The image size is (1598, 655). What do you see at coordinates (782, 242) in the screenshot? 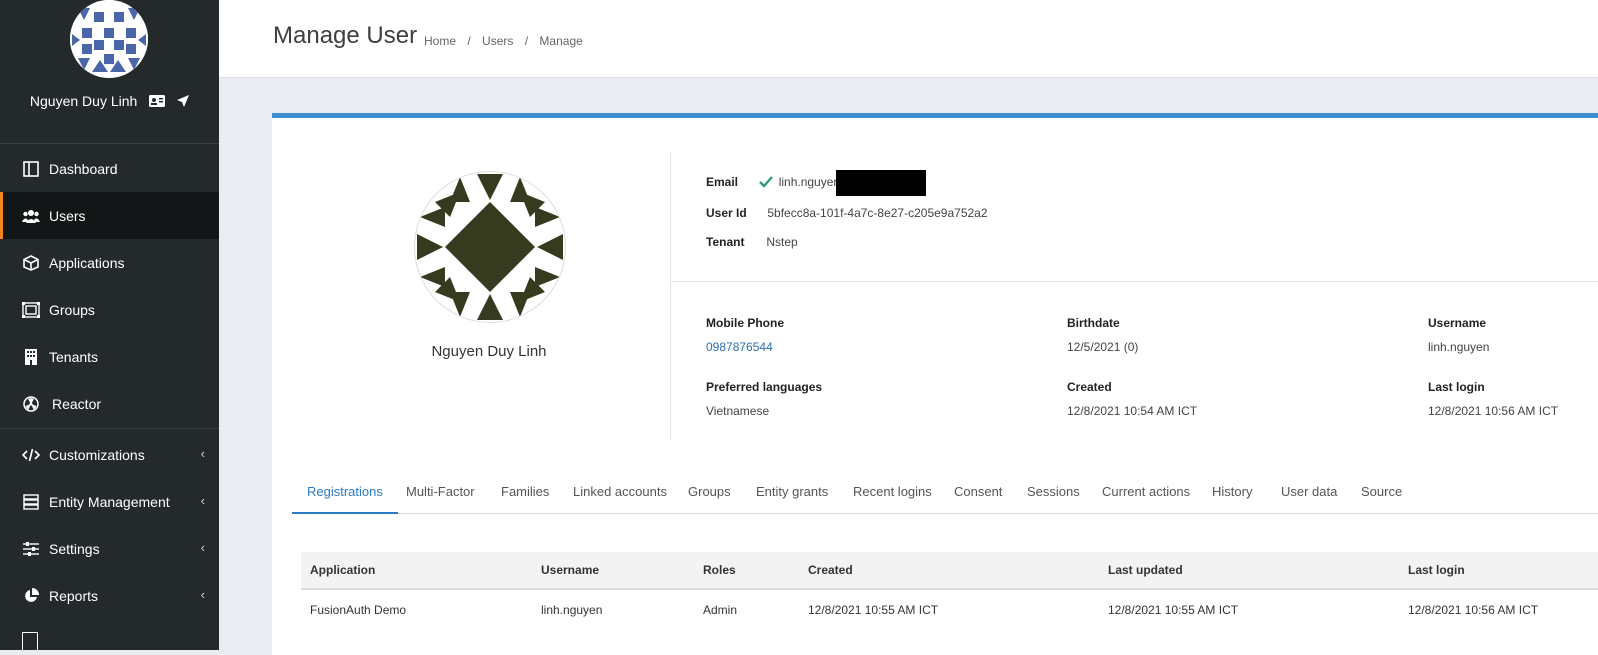
I see `tenant-value: Nstep` at bounding box center [782, 242].